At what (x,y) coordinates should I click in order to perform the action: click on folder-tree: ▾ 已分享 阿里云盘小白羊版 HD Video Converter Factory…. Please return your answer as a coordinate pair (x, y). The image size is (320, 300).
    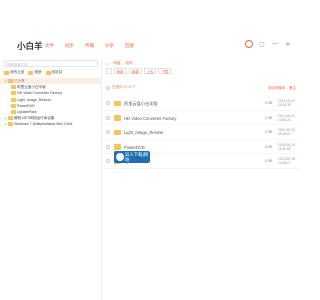
    Looking at the image, I should click on (51, 103).